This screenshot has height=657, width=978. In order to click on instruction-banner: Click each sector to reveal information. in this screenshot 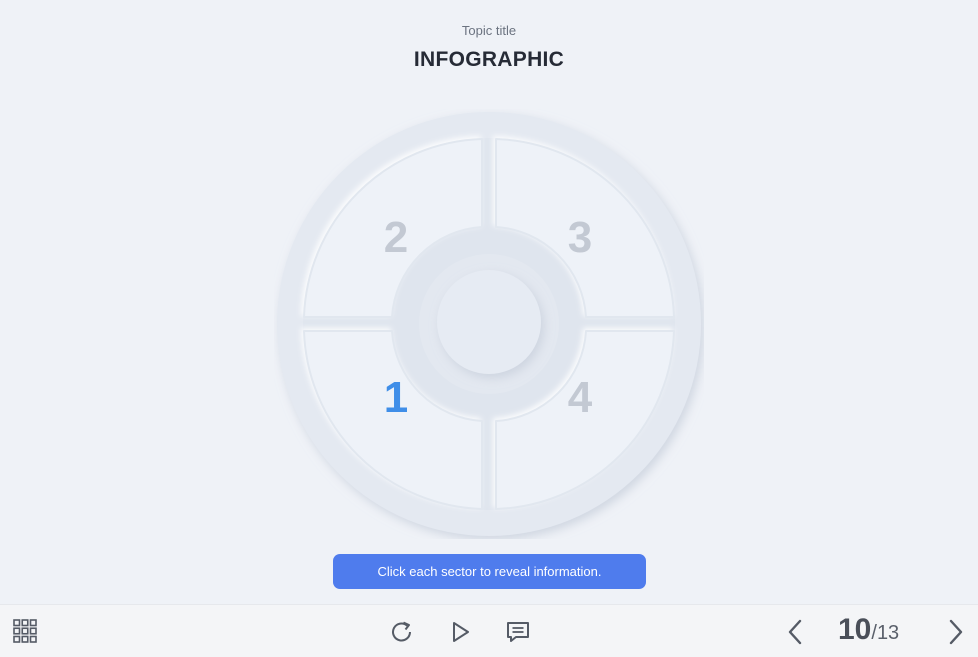, I will do `click(489, 571)`.